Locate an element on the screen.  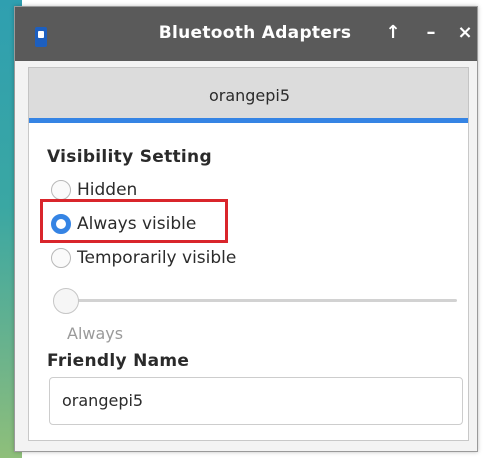
radio-temporarily-visible-circle is located at coordinates (61, 258).